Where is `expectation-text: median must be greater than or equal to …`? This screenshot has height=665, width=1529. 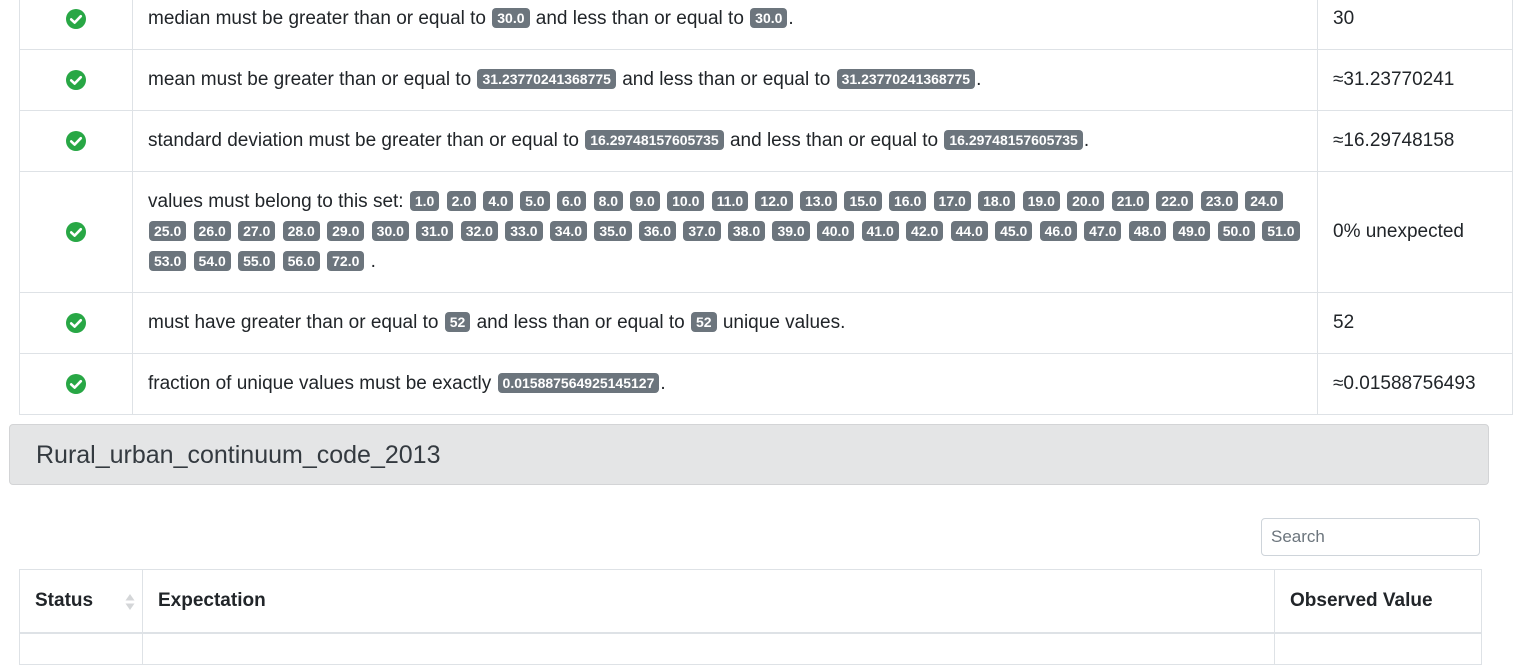 expectation-text: median must be greater than or equal to … is located at coordinates (725, 25).